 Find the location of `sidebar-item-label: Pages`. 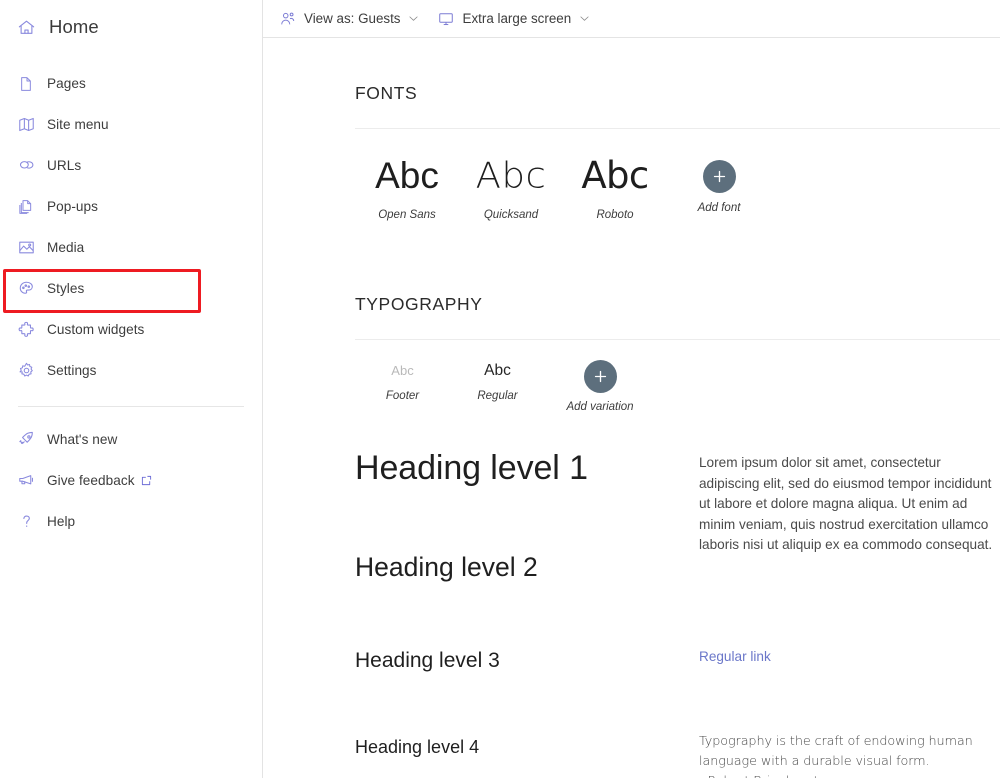

sidebar-item-label: Pages is located at coordinates (66, 83).